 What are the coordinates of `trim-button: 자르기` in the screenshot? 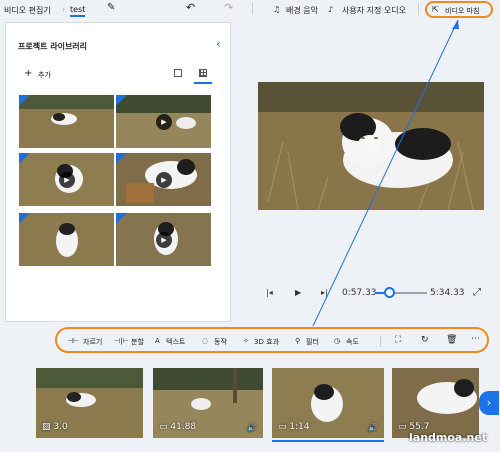 It's located at (92, 342).